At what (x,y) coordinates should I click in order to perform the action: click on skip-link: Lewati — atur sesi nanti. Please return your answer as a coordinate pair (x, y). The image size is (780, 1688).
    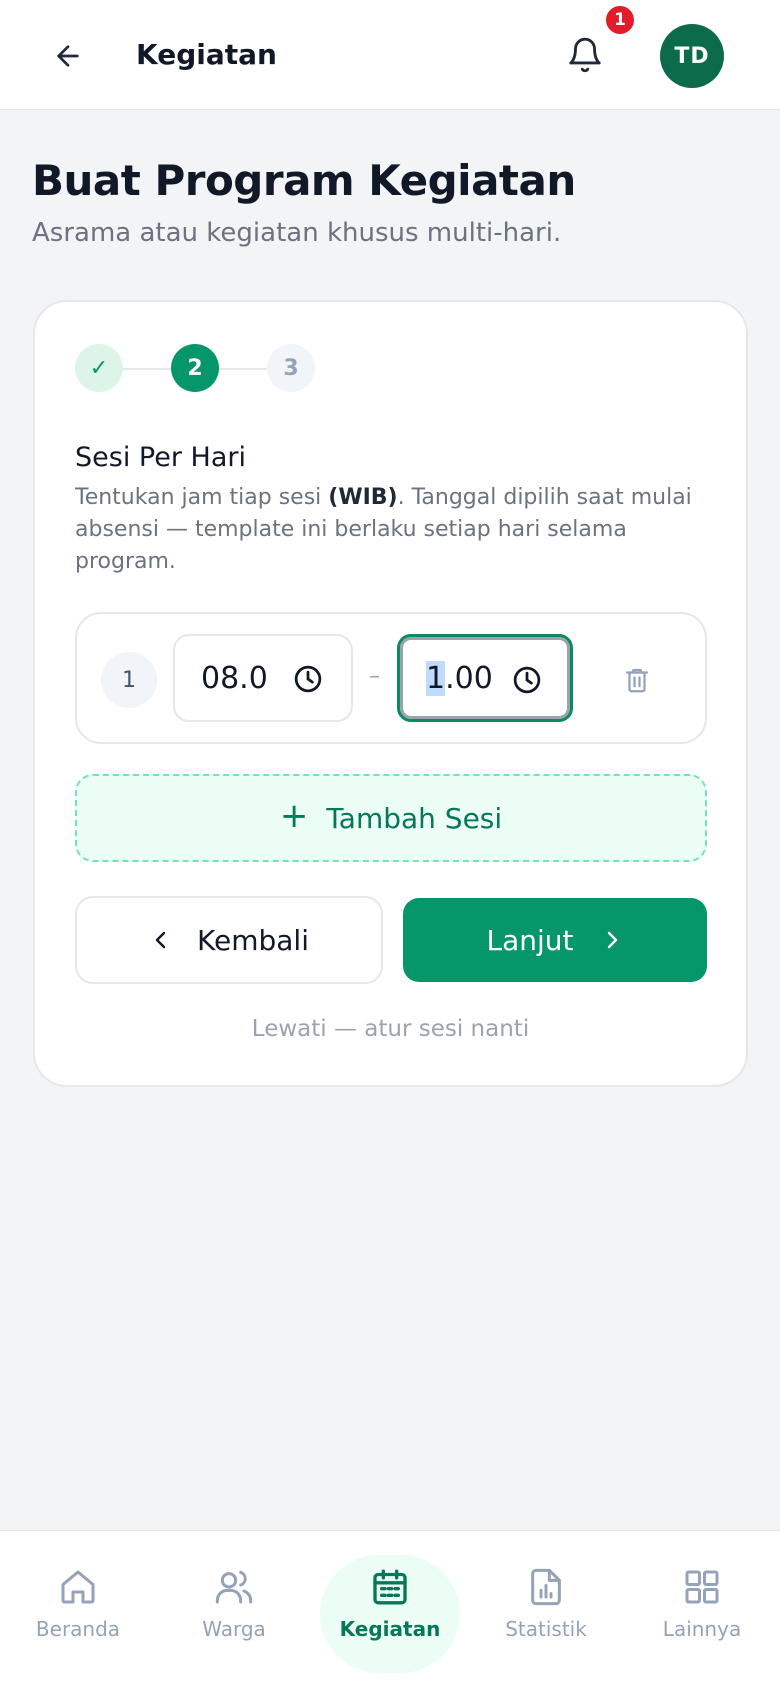
    Looking at the image, I should click on (390, 1029).